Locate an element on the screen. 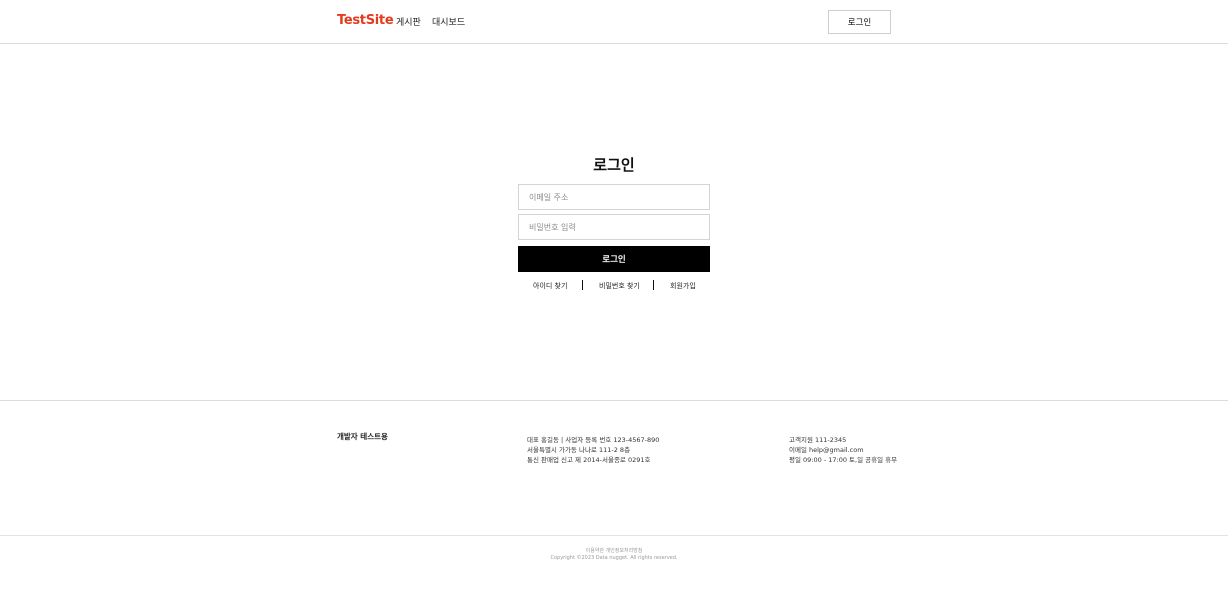 The image size is (1228, 603). site-logo: TestSite is located at coordinates (365, 20).